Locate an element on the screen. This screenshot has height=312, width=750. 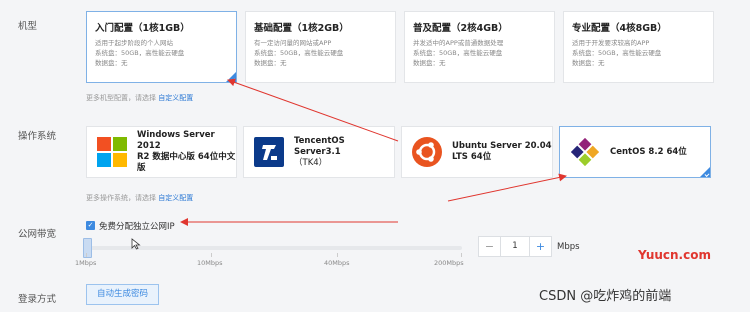
os-hint-text: 更多操作系统，请选择 is located at coordinates (121, 198).